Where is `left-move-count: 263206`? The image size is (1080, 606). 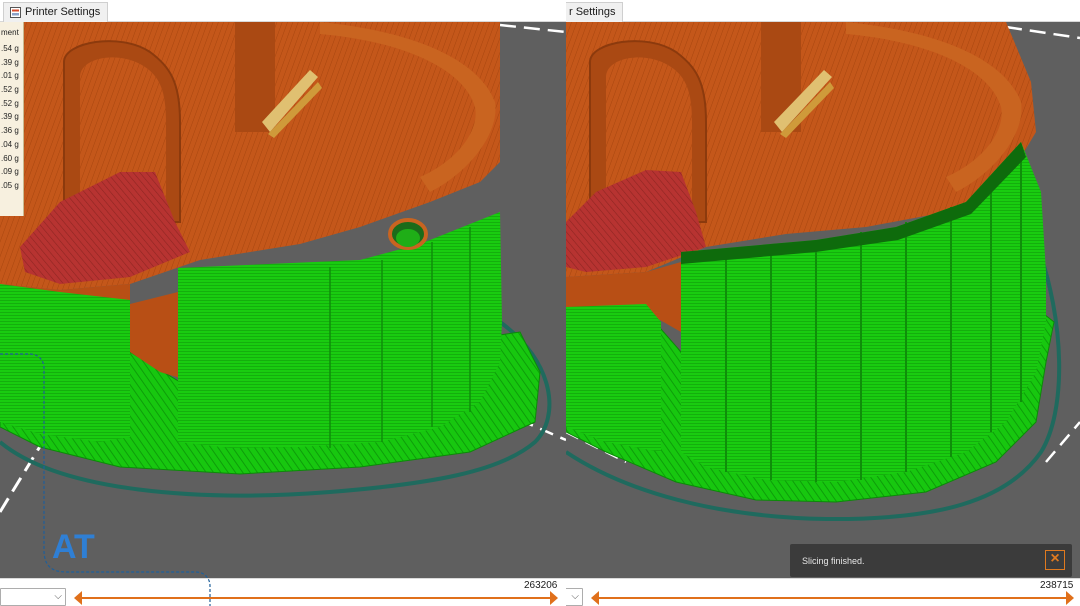 left-move-count: 263206 is located at coordinates (541, 585).